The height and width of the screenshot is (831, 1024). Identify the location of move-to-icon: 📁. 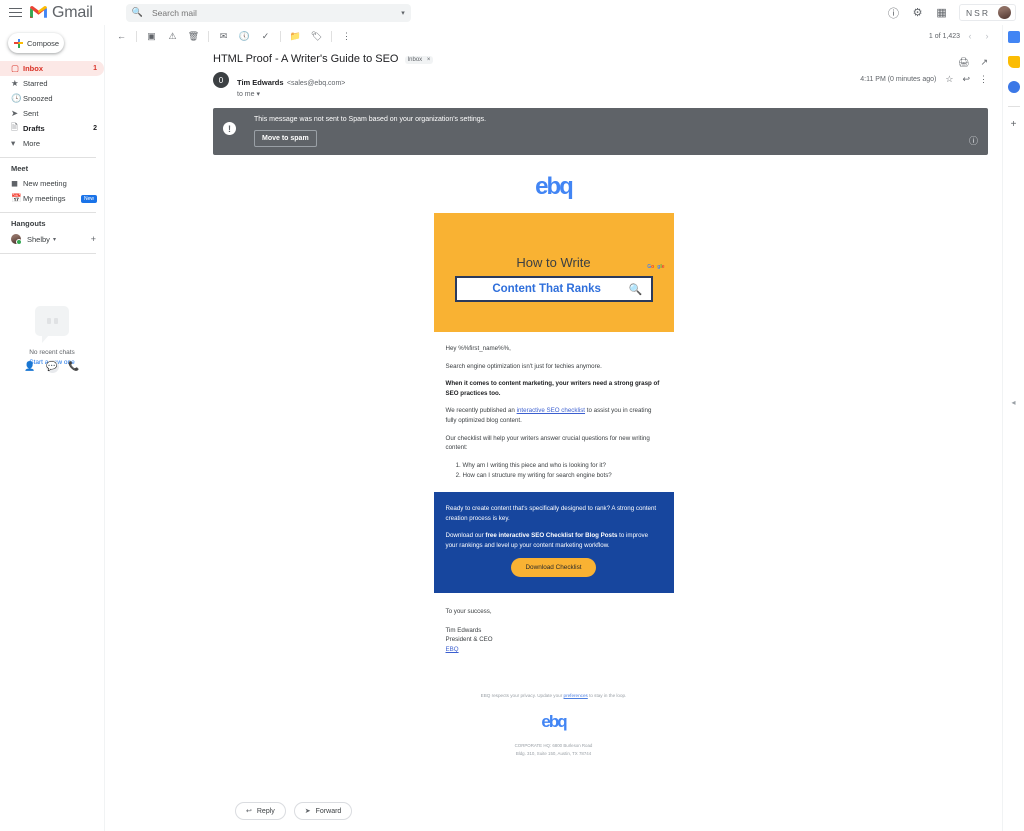
(295, 36).